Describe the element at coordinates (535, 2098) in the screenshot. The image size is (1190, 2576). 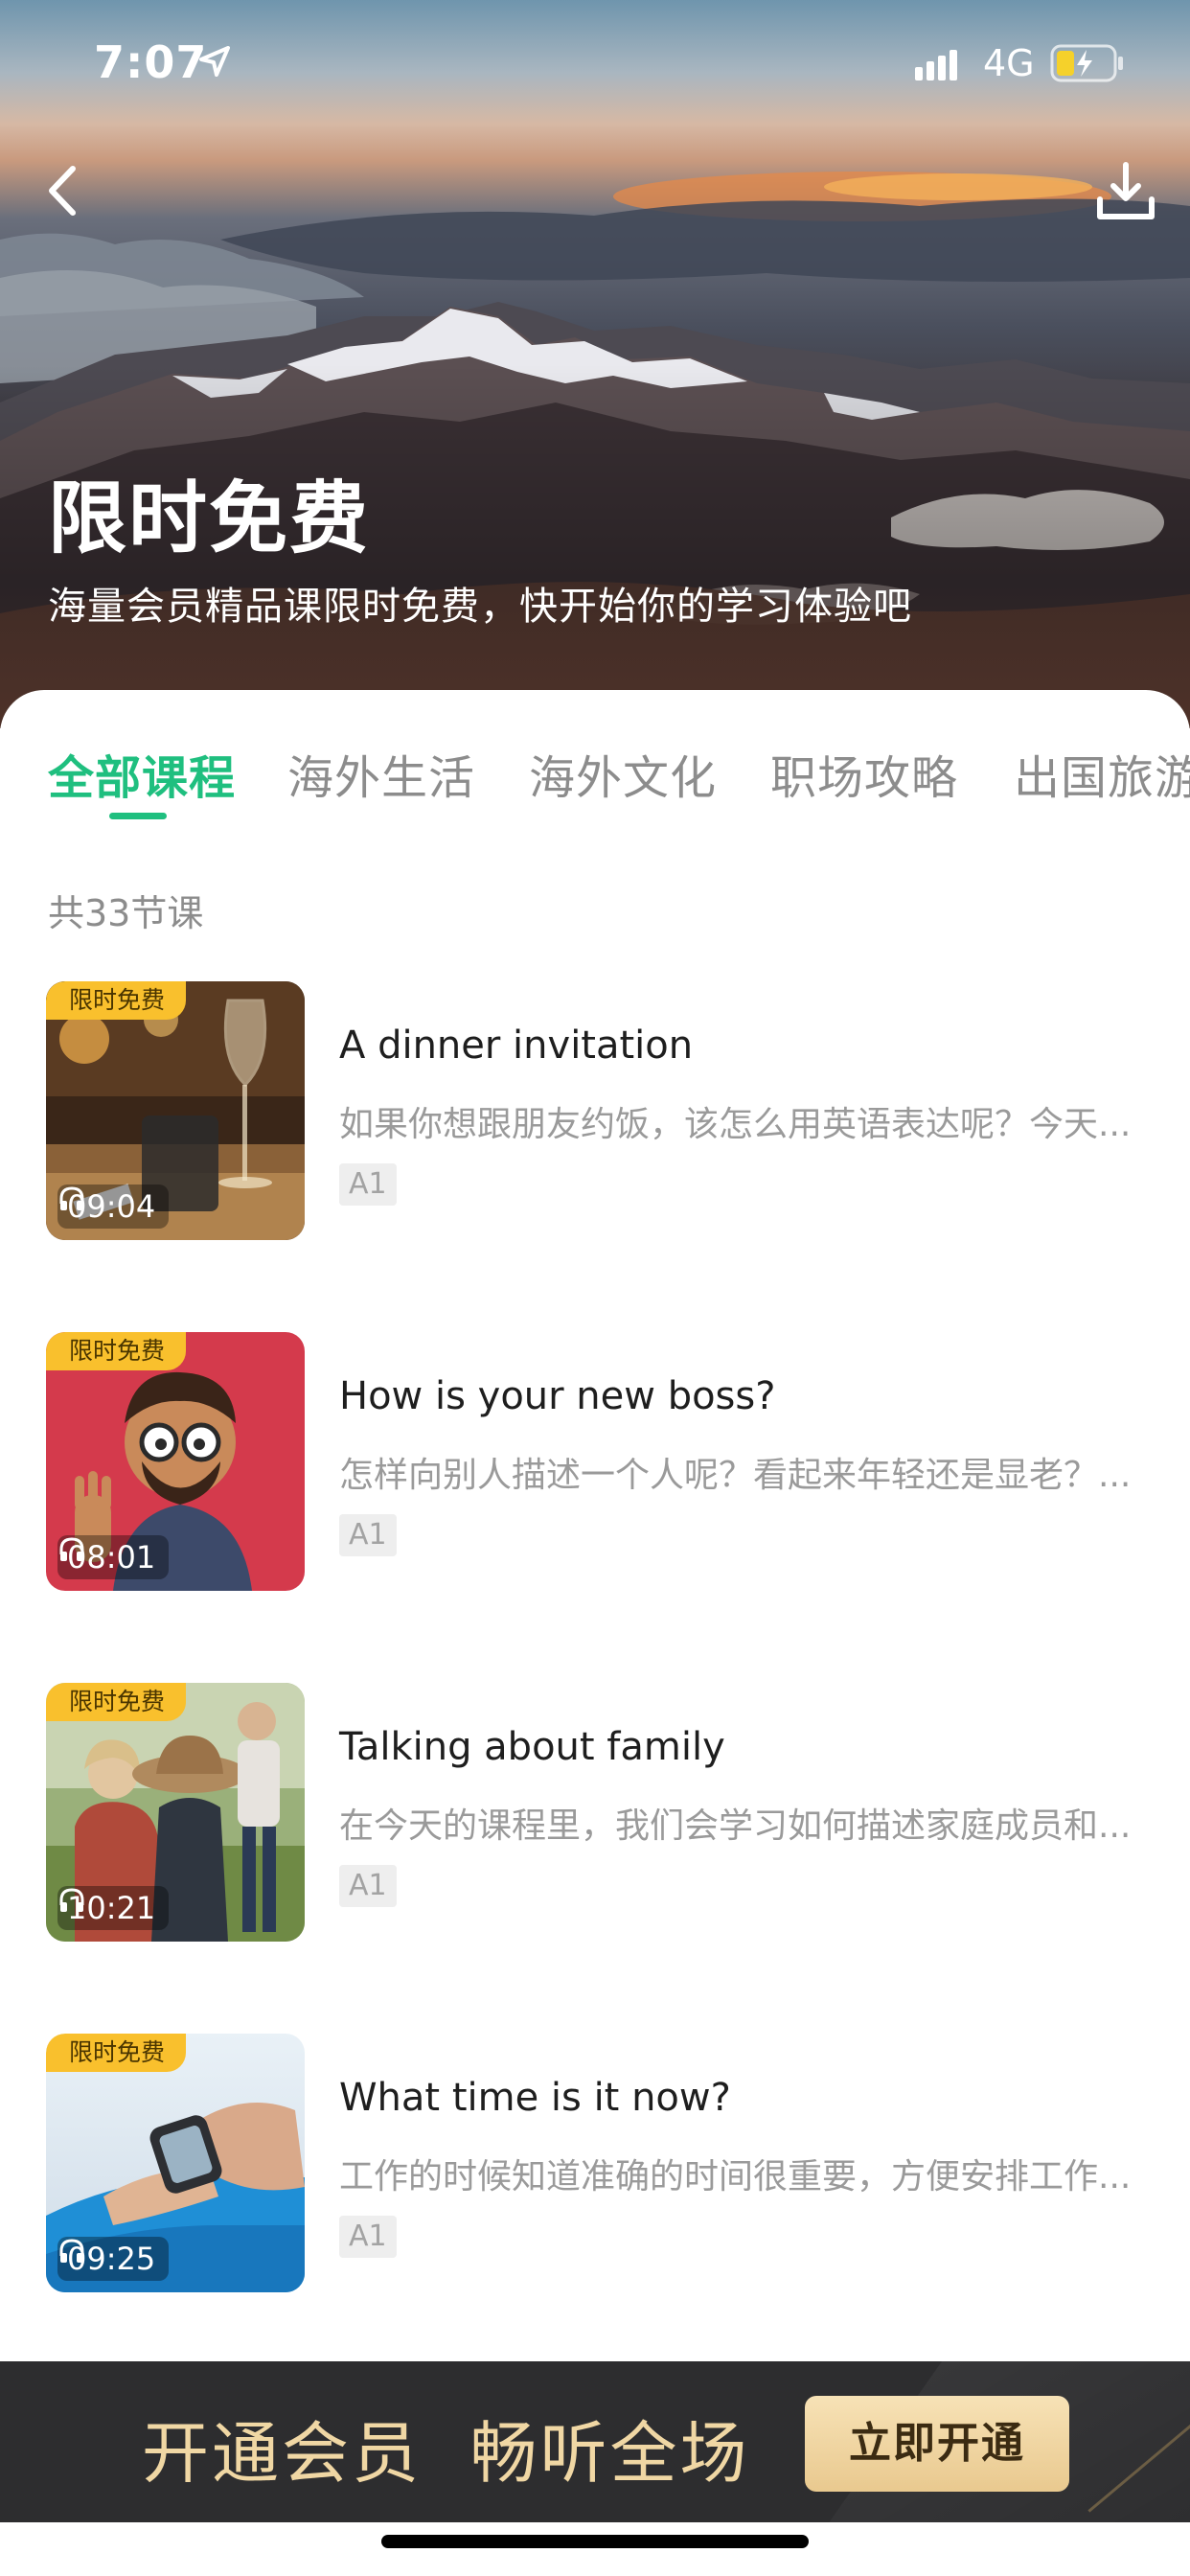
I see `course-title: What time is it now?` at that location.